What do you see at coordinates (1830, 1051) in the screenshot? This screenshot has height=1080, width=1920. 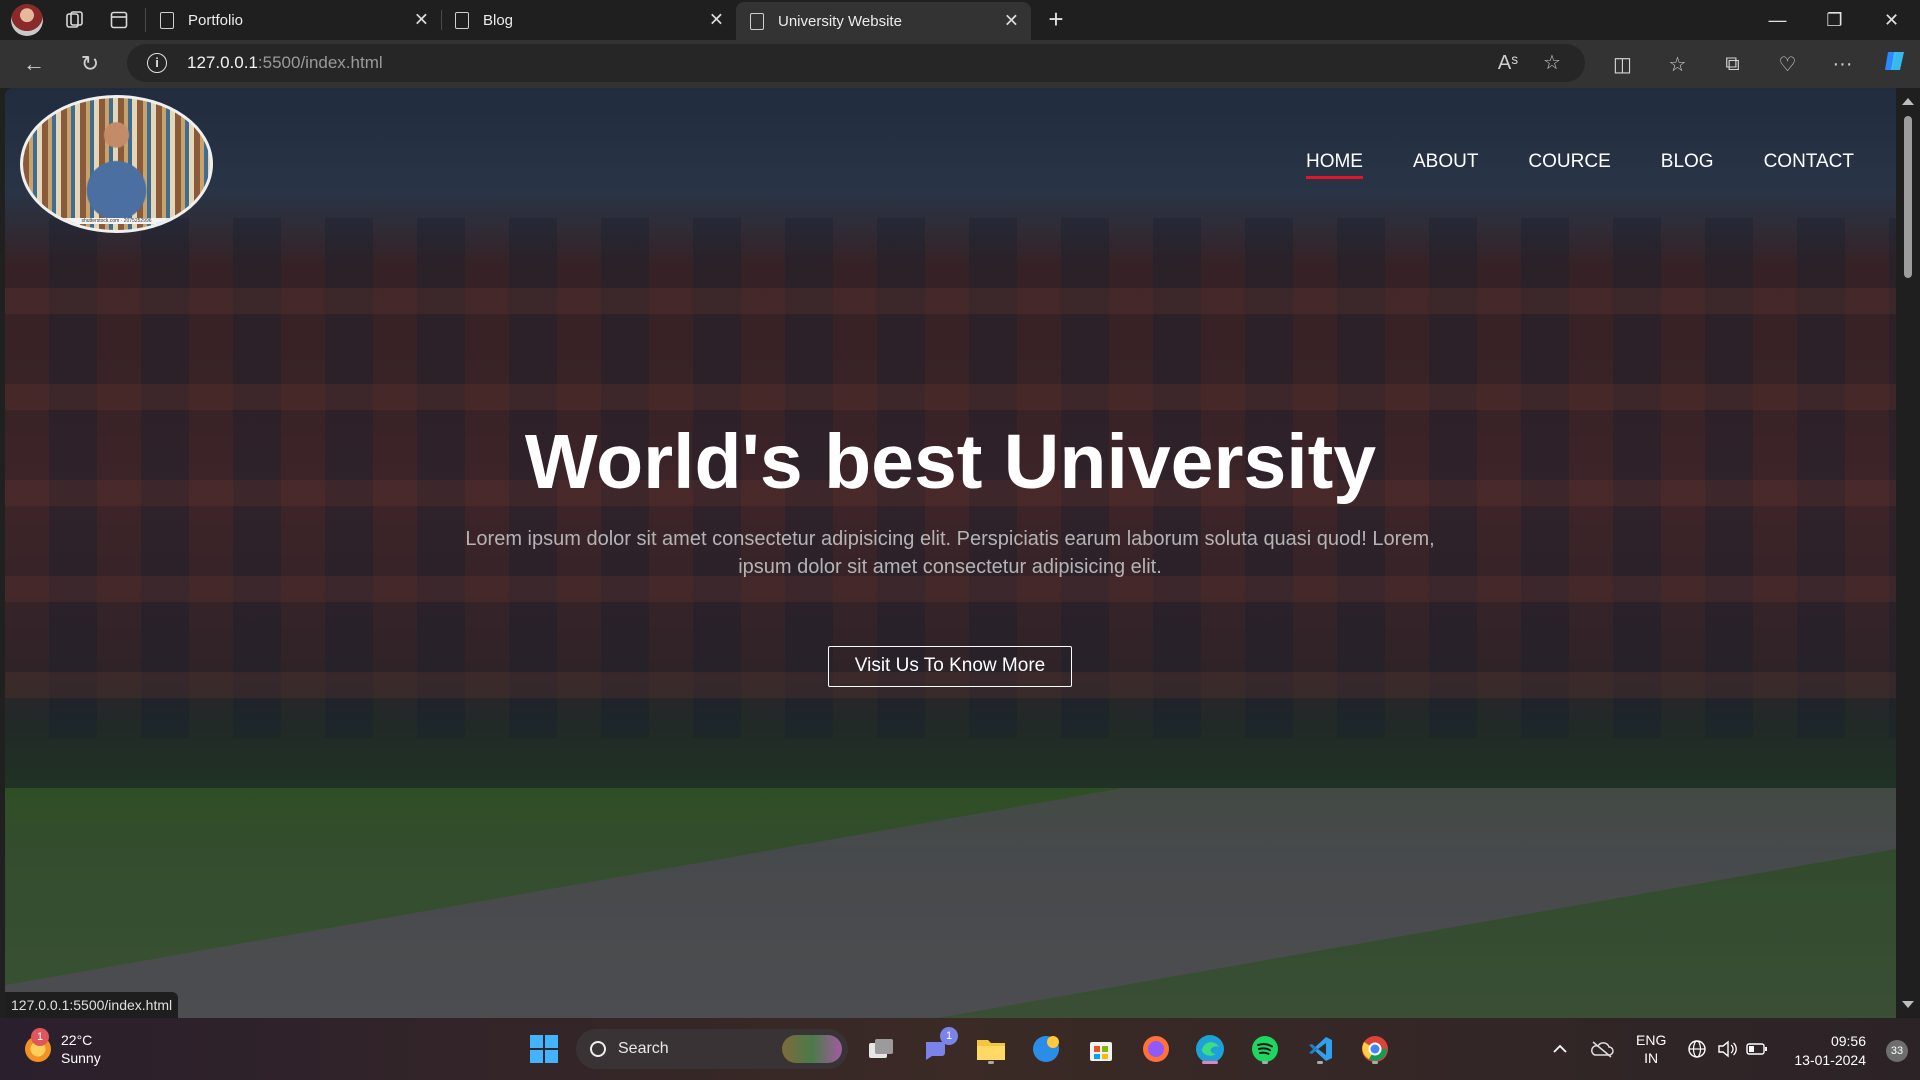 I see `taskbar-clock: 09:56 13-01-2024` at bounding box center [1830, 1051].